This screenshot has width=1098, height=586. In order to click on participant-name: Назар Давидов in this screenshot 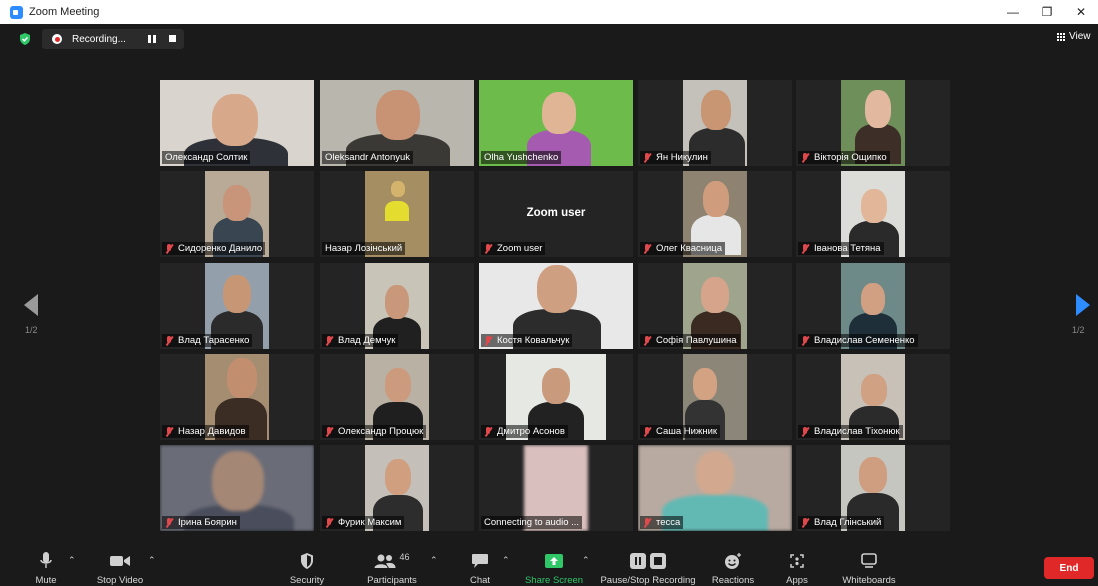, I will do `click(212, 431)`.